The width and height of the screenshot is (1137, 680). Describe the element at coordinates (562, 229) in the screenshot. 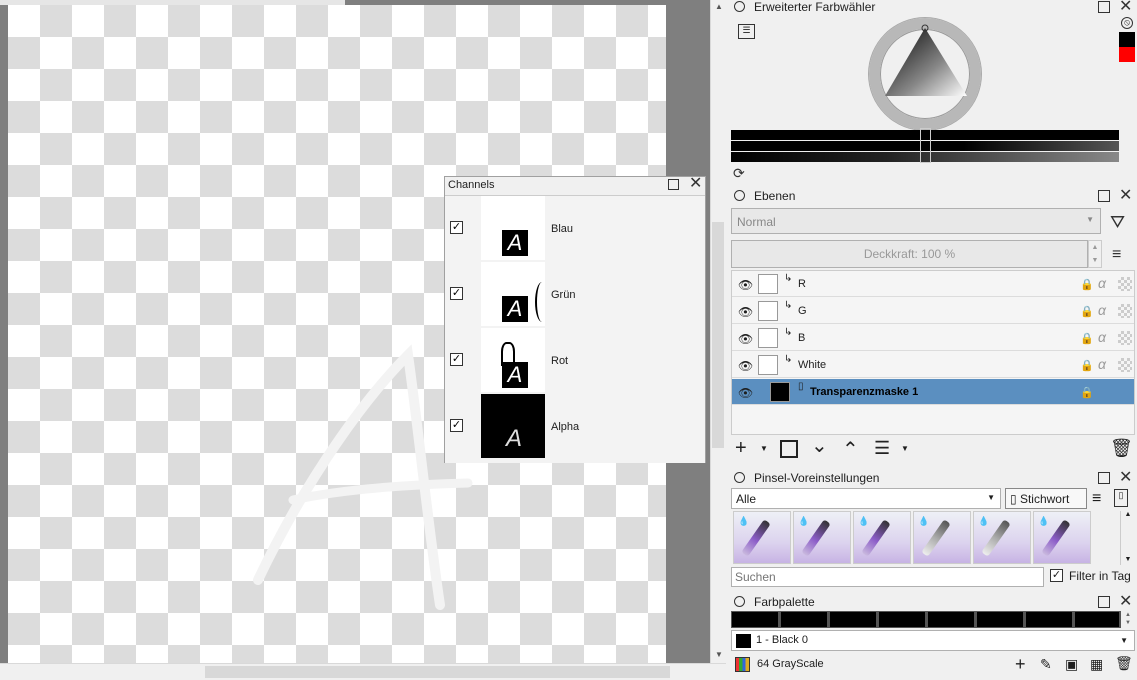

I see `channel-label: Blau` at that location.